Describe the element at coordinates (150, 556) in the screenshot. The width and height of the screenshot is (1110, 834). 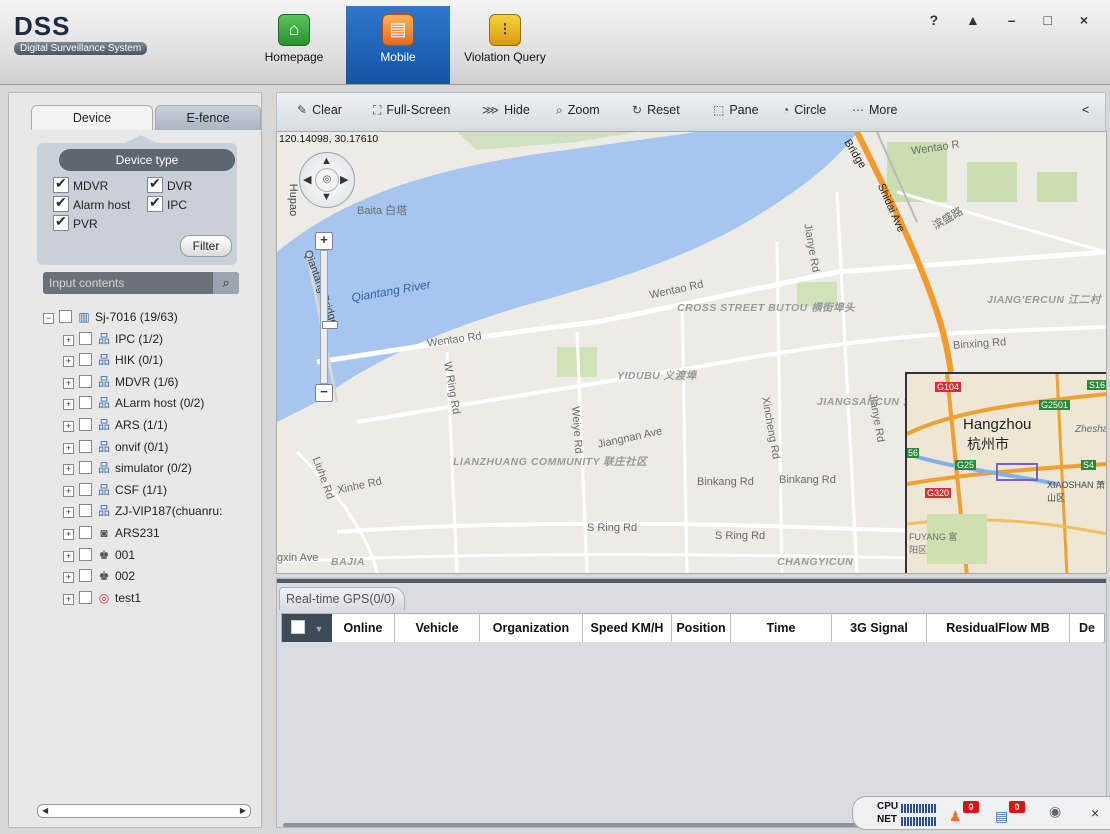
I see `tree-node: + ♚ 001` at that location.